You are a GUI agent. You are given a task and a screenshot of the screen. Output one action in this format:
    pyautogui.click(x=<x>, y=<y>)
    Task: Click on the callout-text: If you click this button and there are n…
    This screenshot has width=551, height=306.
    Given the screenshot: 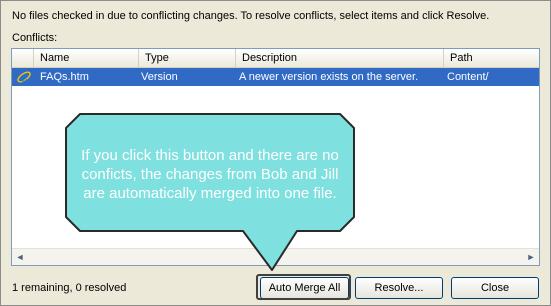 What is the action you would take?
    pyautogui.click(x=210, y=174)
    